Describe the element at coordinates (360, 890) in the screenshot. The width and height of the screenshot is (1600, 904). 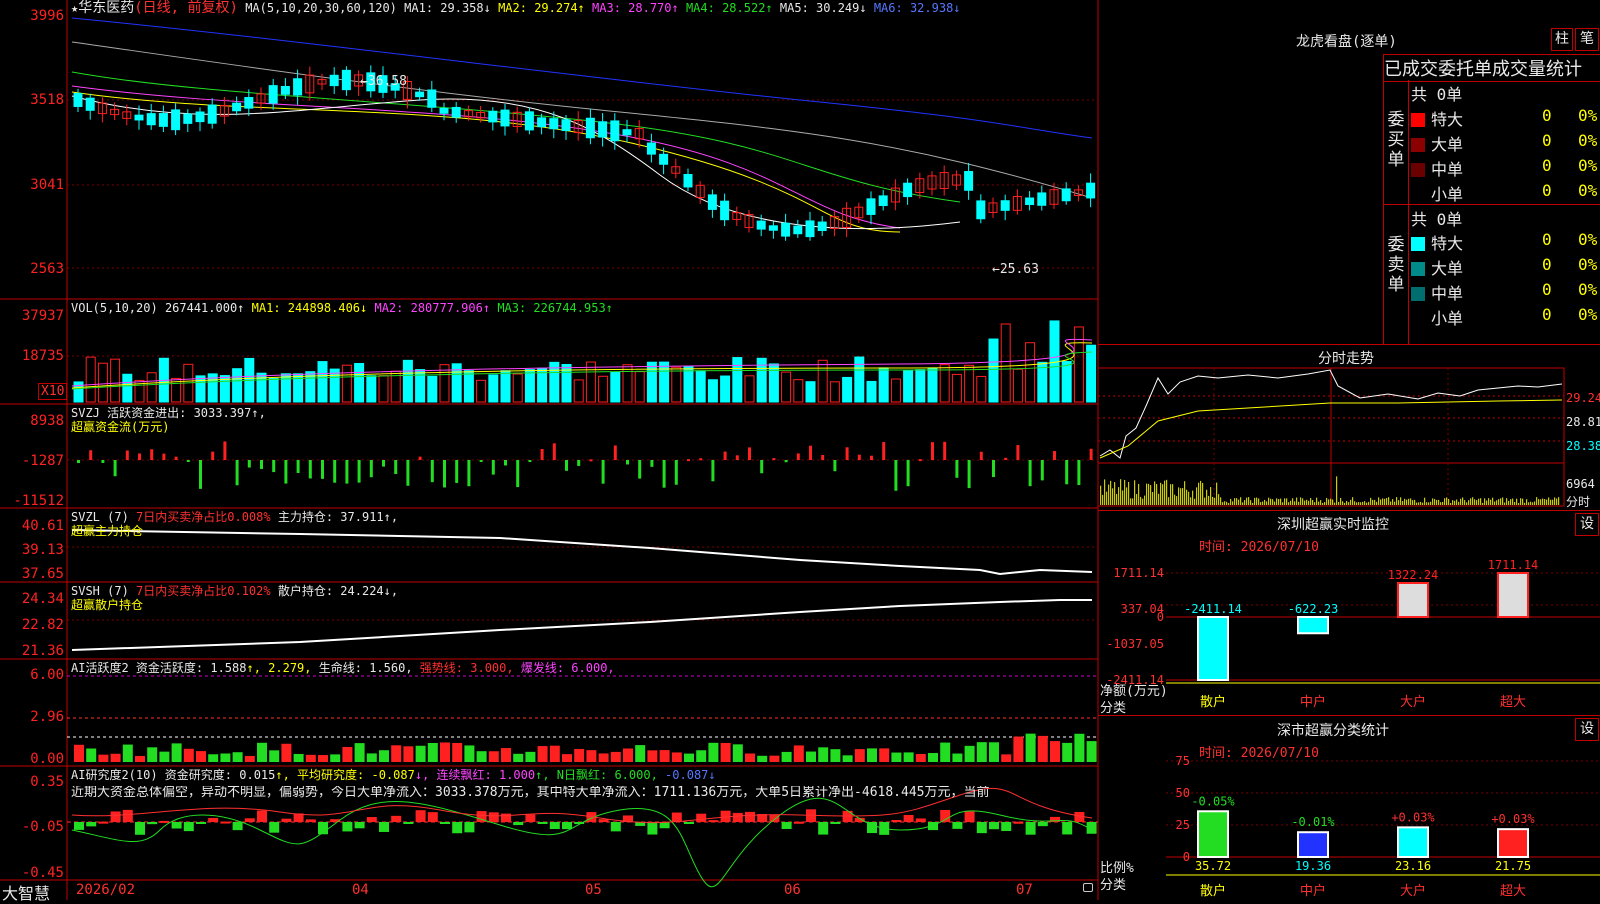
I see `x-label-1: 04` at that location.